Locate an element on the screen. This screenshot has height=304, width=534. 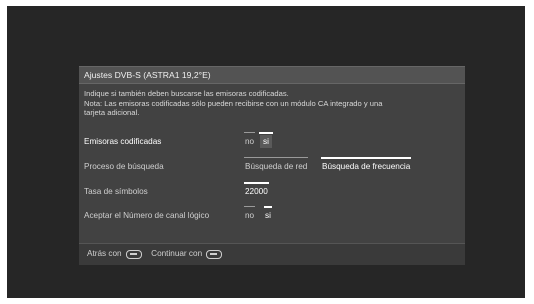
lcn-option-si: si is located at coordinates (268, 214).